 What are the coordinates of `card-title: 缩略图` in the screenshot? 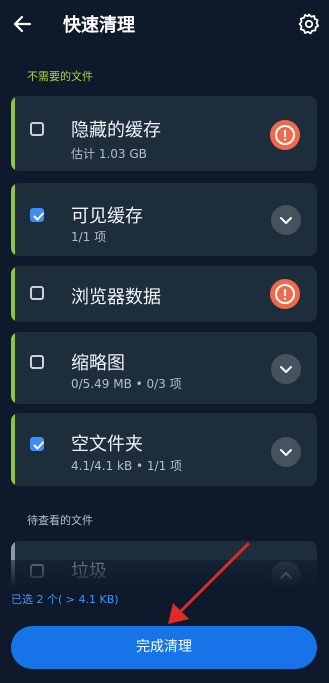 It's located at (98, 363).